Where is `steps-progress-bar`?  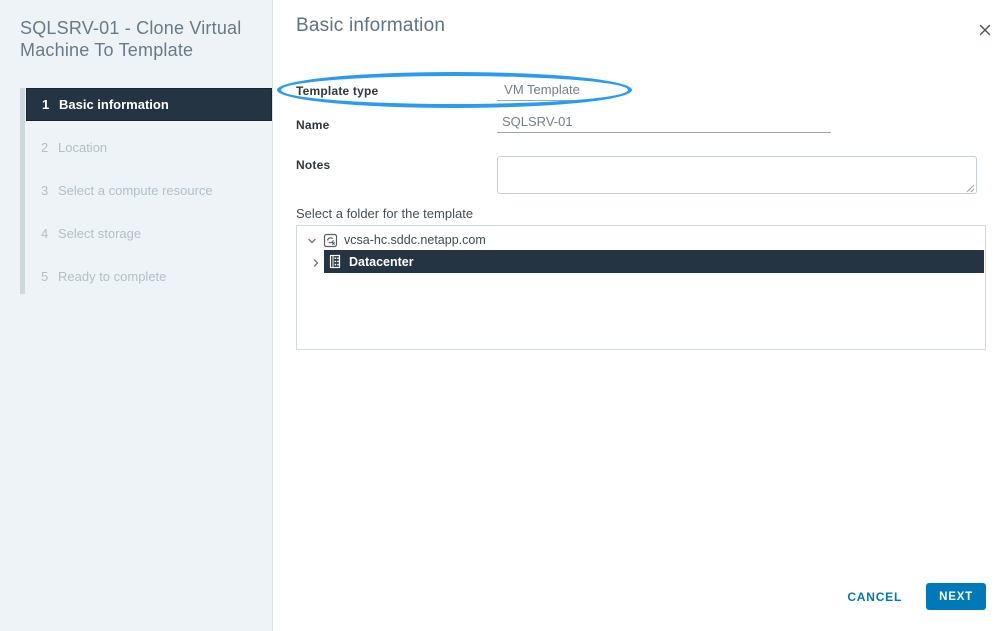
steps-progress-bar is located at coordinates (22, 191).